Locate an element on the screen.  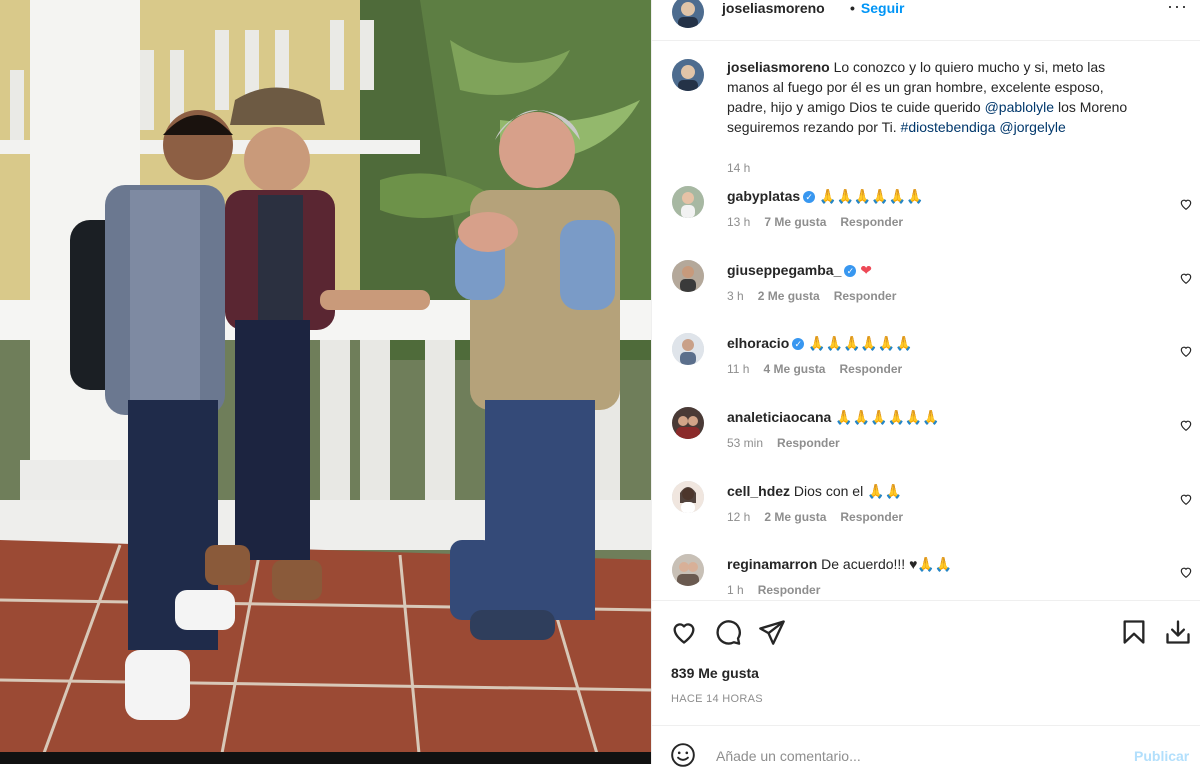
follow-label: Seguir is located at coordinates (882, 8).